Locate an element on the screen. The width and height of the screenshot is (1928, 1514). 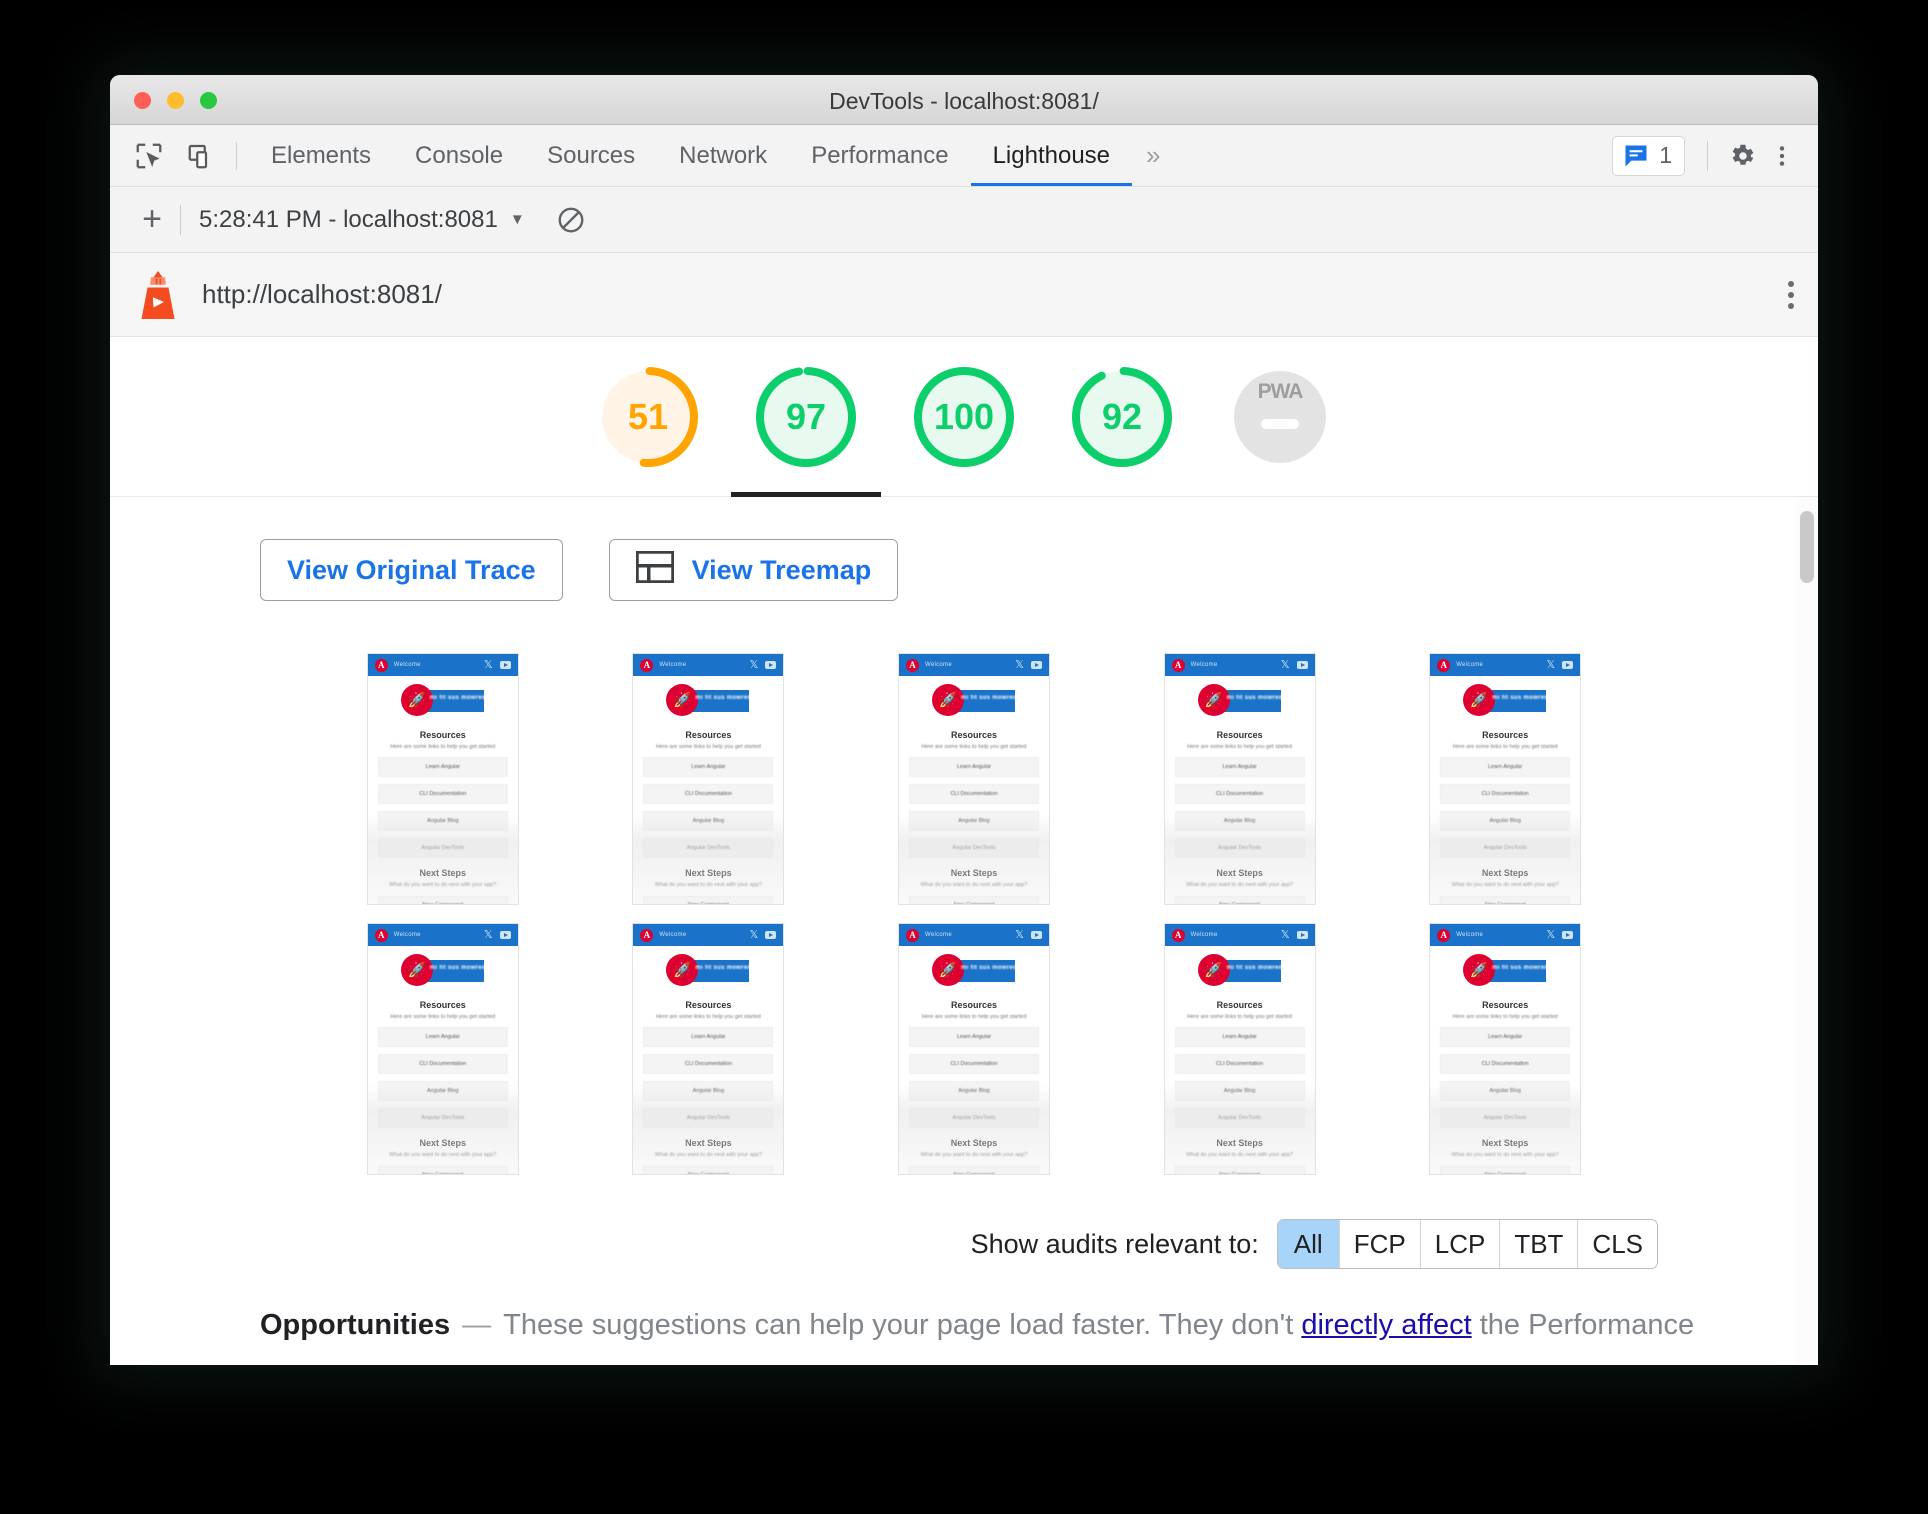
run-toolbar-divider is located at coordinates (180, 219).